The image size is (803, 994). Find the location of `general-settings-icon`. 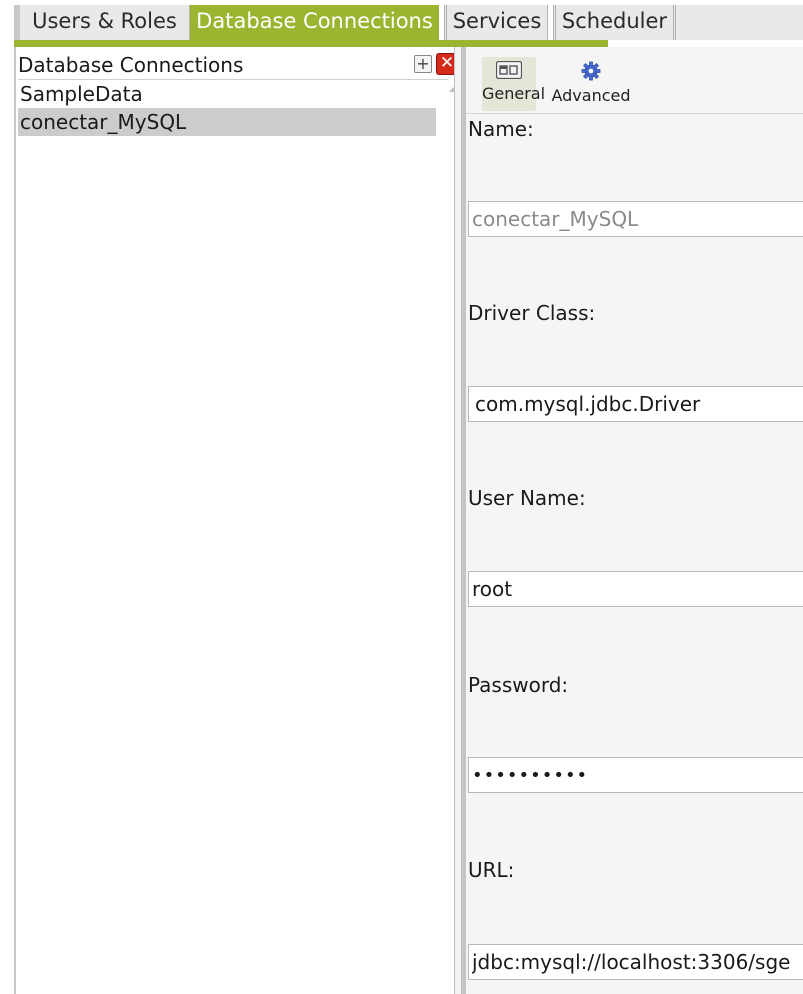

general-settings-icon is located at coordinates (509, 70).